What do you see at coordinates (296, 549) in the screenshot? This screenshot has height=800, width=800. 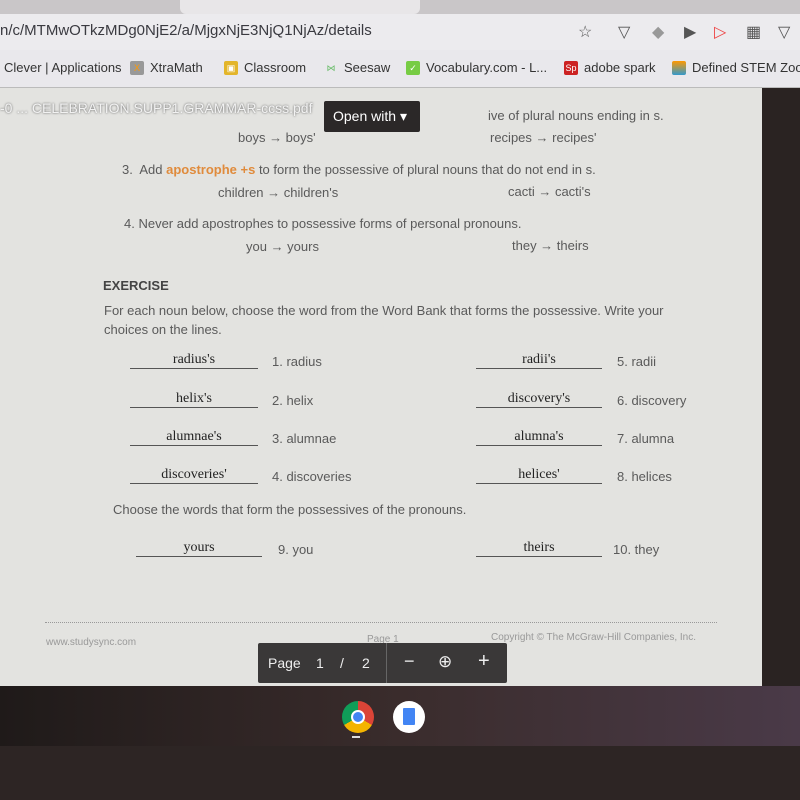 I see `pronoun-label: 9. you` at bounding box center [296, 549].